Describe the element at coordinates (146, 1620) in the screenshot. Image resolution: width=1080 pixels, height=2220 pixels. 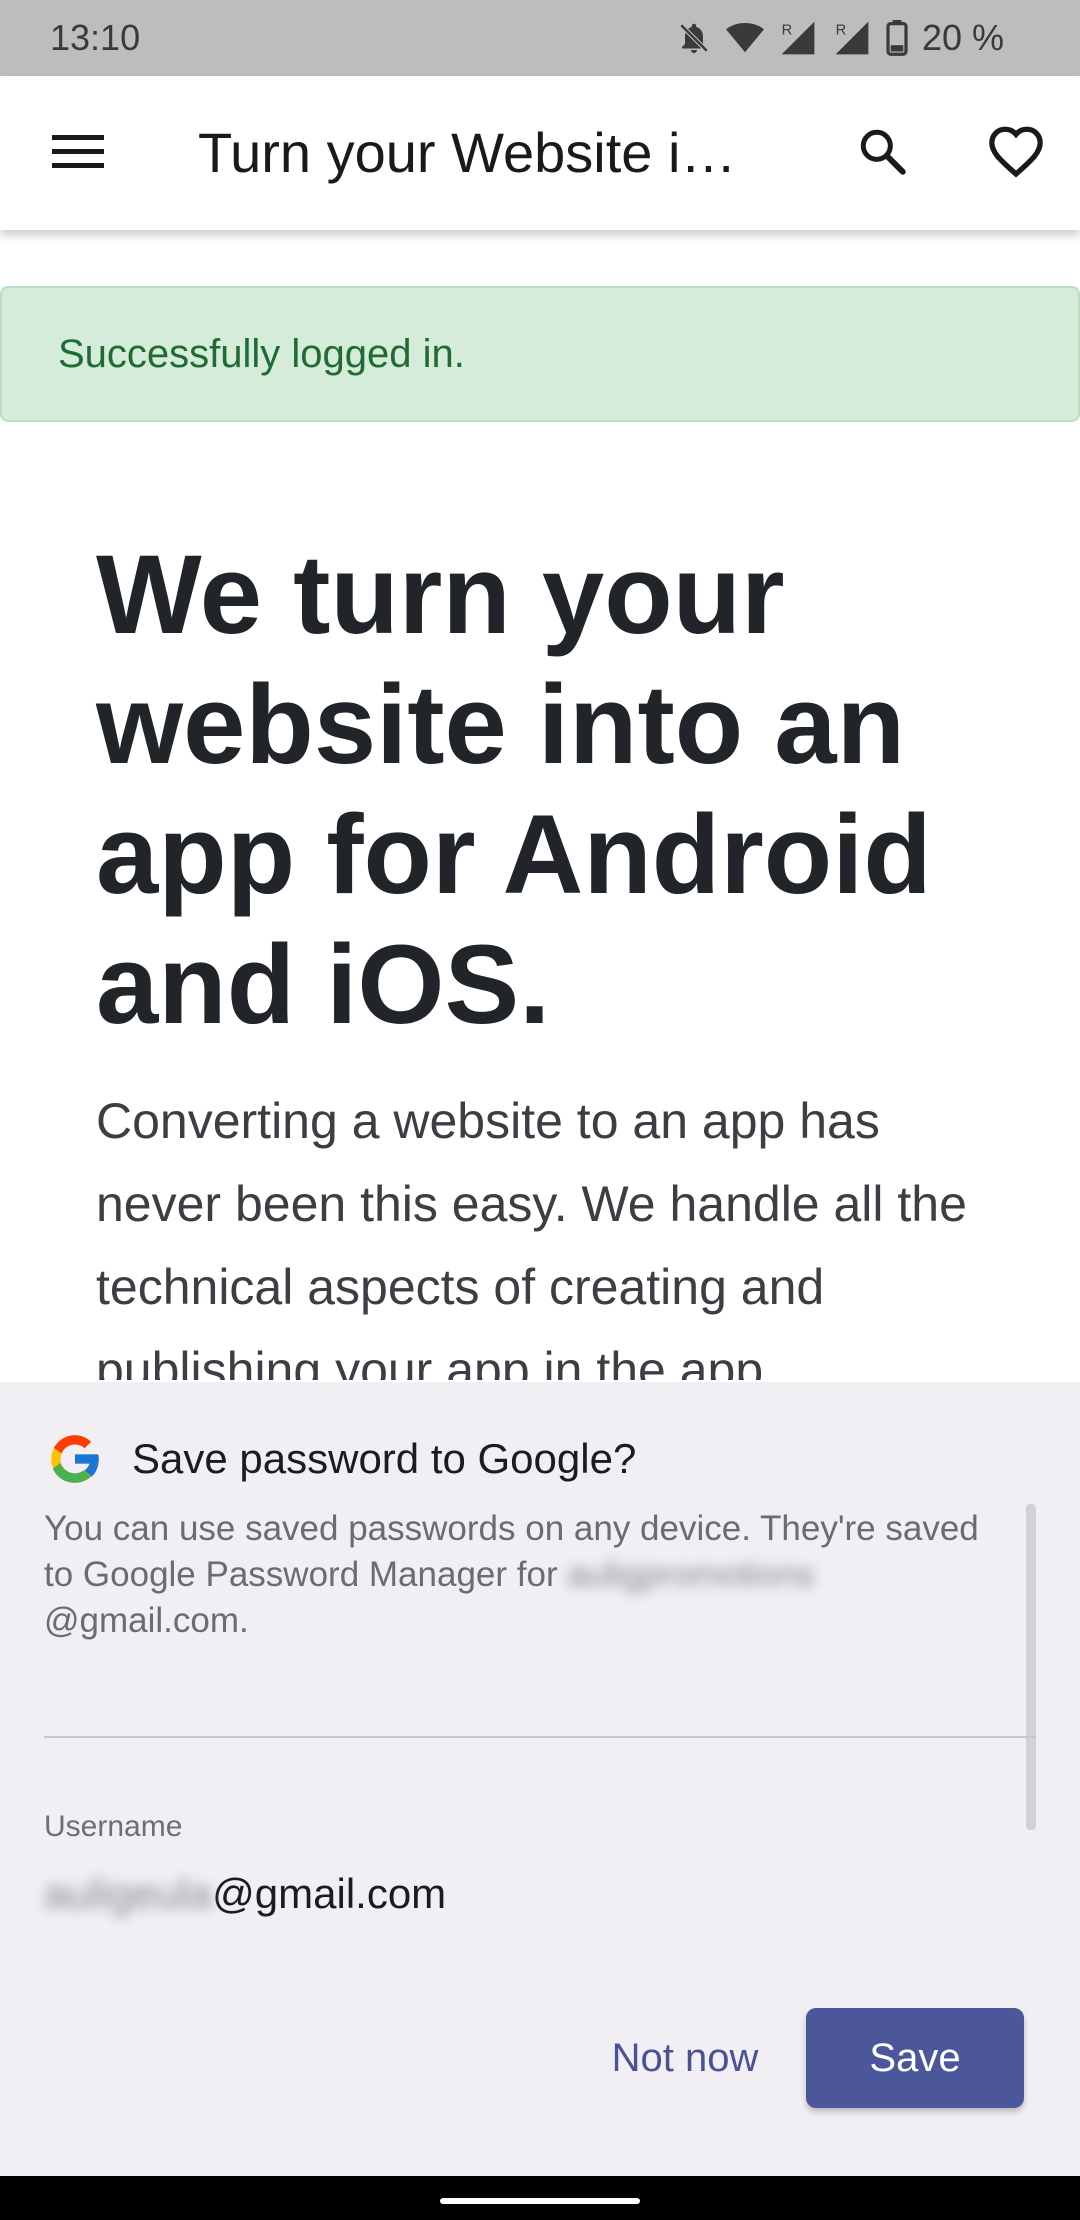
I see `email-domain: @gmail.com.` at that location.